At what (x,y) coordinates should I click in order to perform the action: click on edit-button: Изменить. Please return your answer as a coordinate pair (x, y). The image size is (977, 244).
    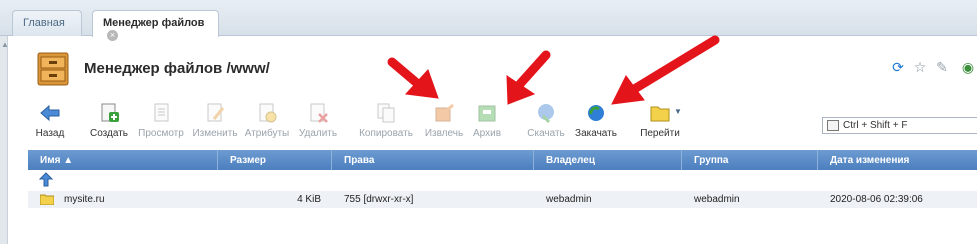
    Looking at the image, I should click on (215, 120).